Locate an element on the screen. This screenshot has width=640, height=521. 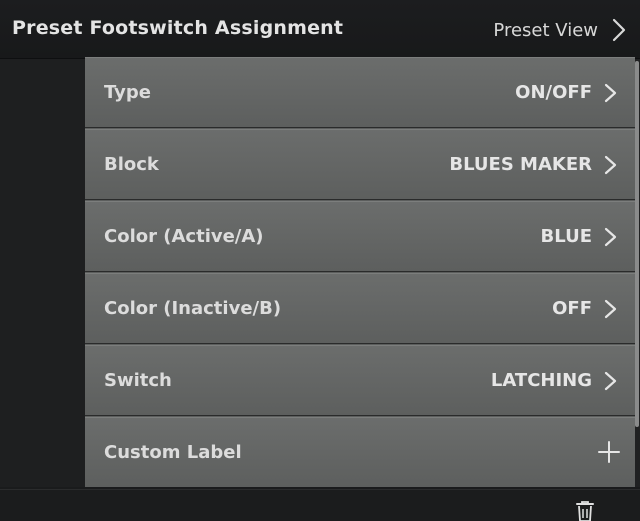
row-block-value: BLUES MAKER is located at coordinates (520, 164).